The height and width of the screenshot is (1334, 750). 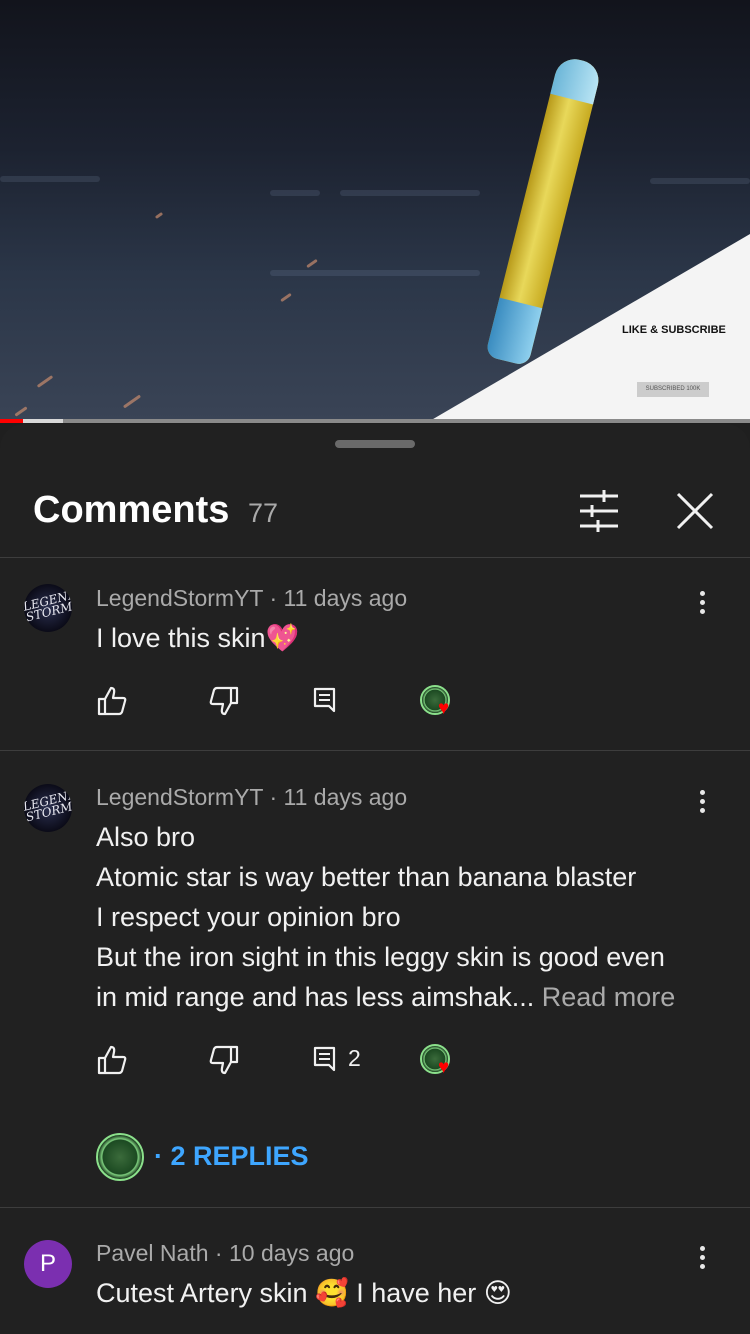 I want to click on comment-line: I respect your opinion bro, so click(x=248, y=917).